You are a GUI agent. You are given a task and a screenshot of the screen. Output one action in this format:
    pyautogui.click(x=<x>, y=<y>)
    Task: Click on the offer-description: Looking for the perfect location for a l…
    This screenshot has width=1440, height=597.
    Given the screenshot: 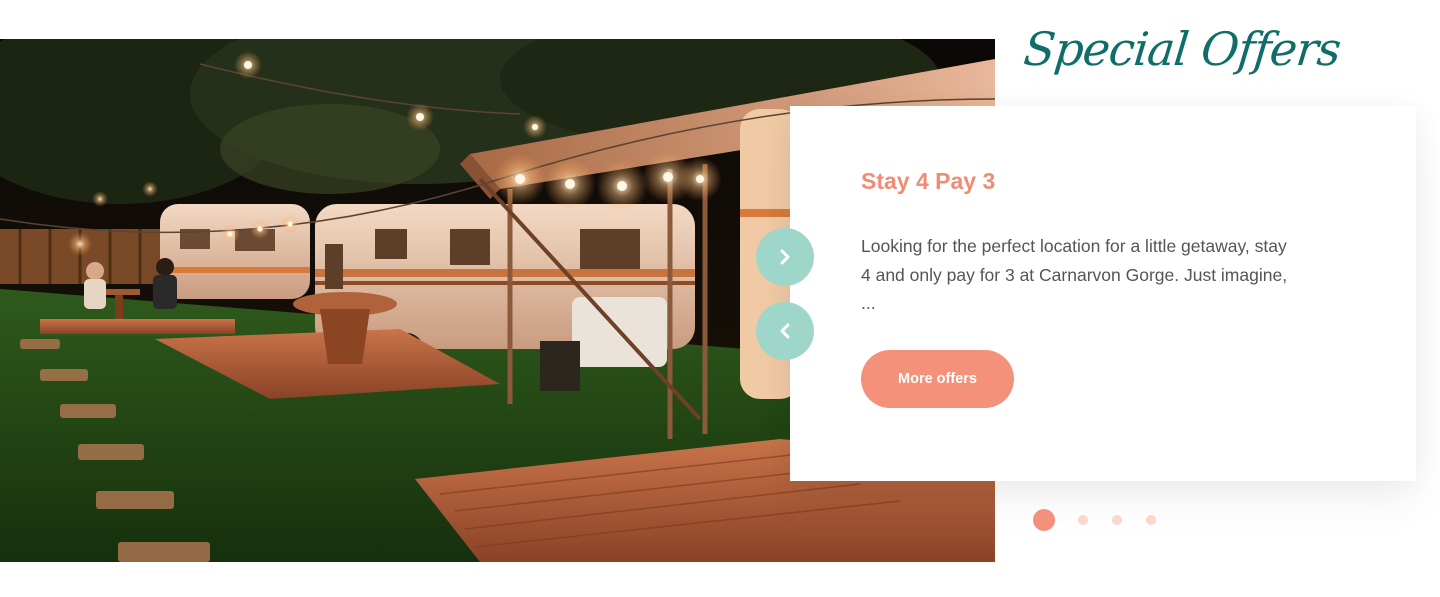 What is the action you would take?
    pyautogui.click(x=1074, y=274)
    